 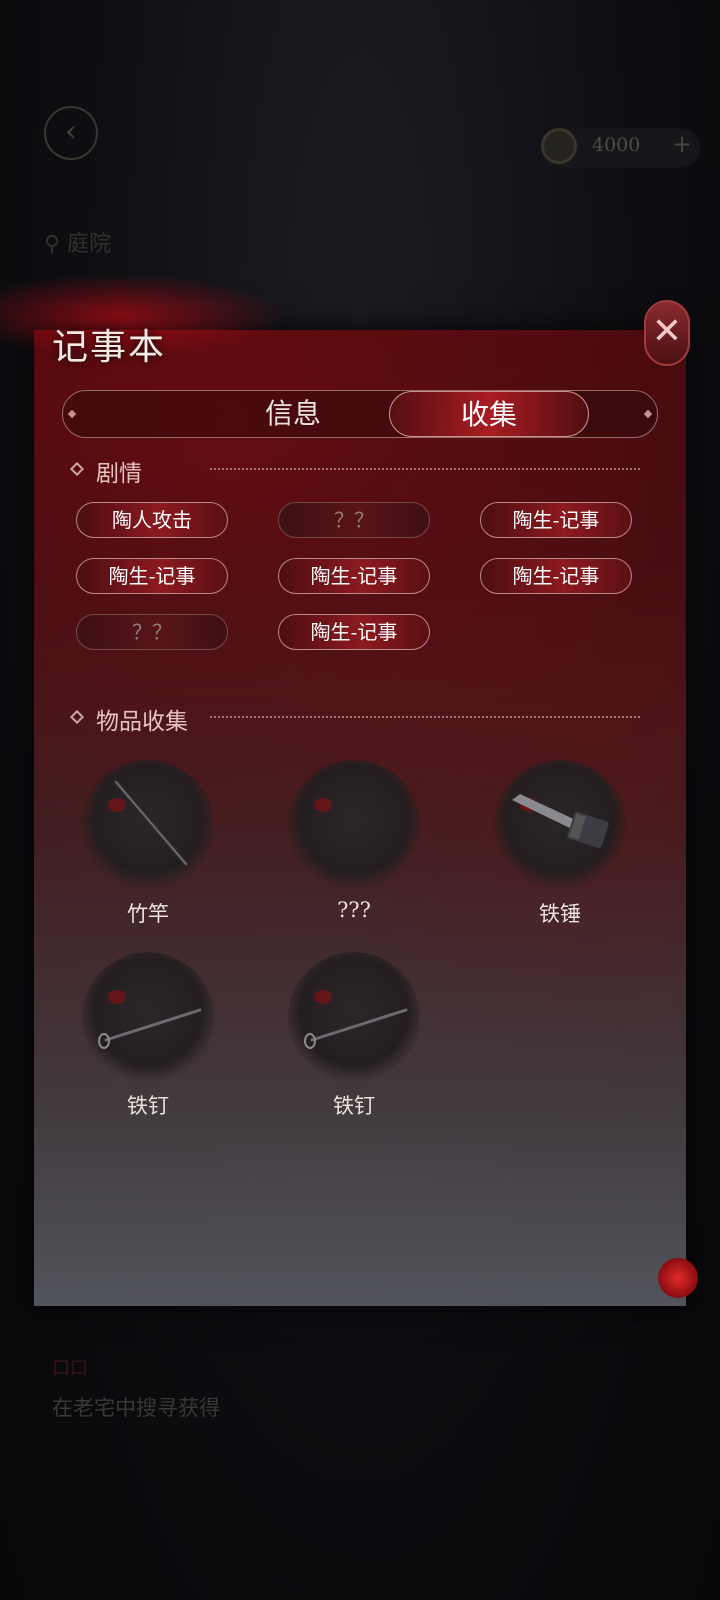 What do you see at coordinates (119, 474) in the screenshot?
I see `story-section-label: 剧情` at bounding box center [119, 474].